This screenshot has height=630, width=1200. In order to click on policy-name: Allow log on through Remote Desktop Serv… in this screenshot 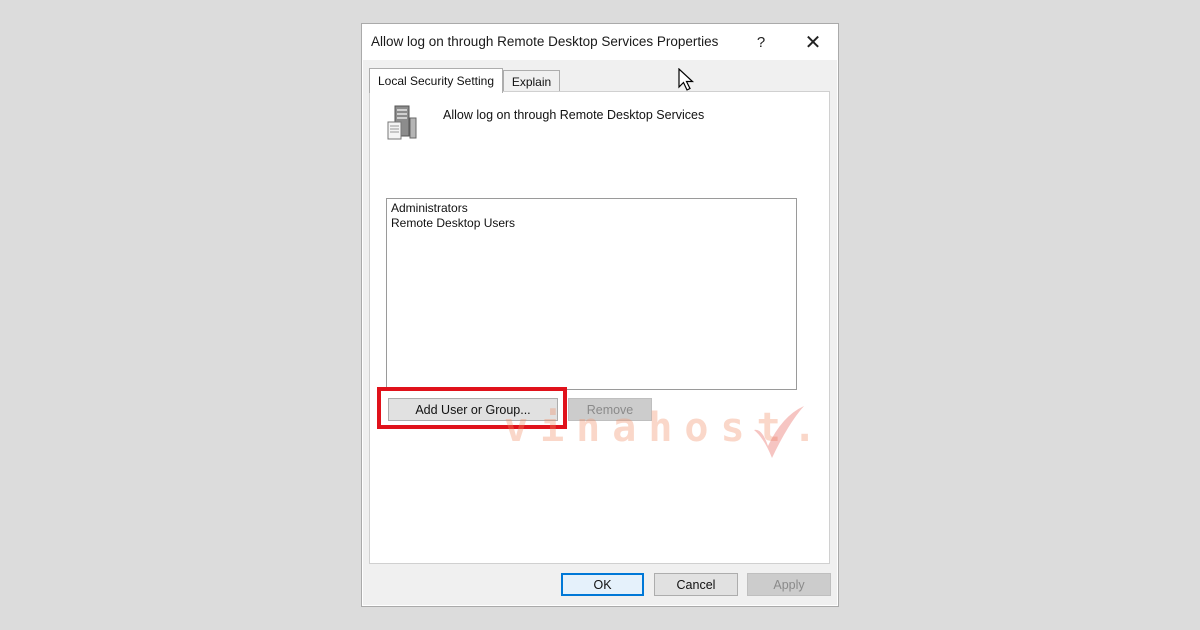, I will do `click(574, 115)`.